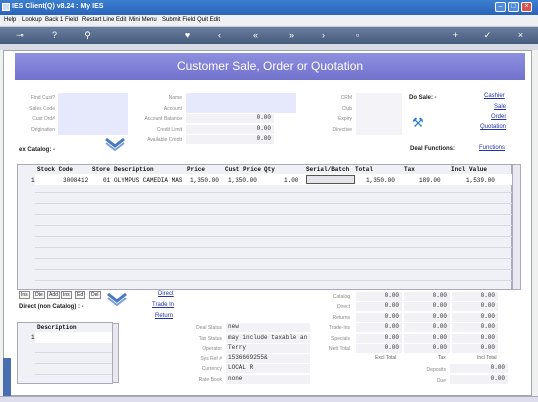  I want to click on cell-stock-code: 3008412, so click(75, 180).